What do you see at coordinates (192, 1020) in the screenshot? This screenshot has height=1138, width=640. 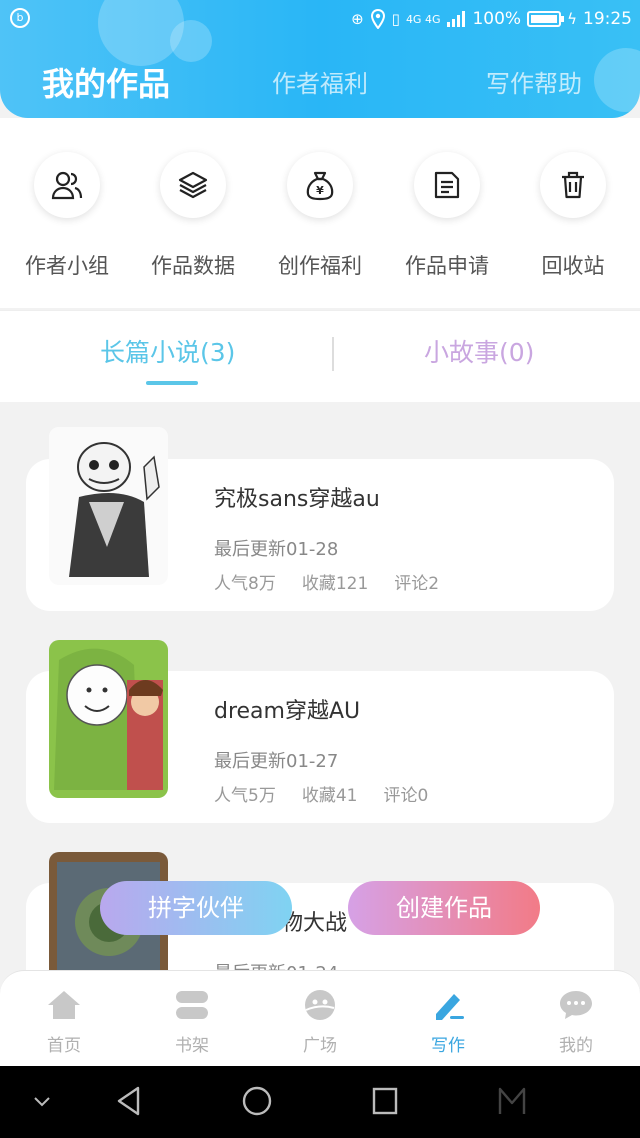 I see `nav-bookshelf: 书架` at bounding box center [192, 1020].